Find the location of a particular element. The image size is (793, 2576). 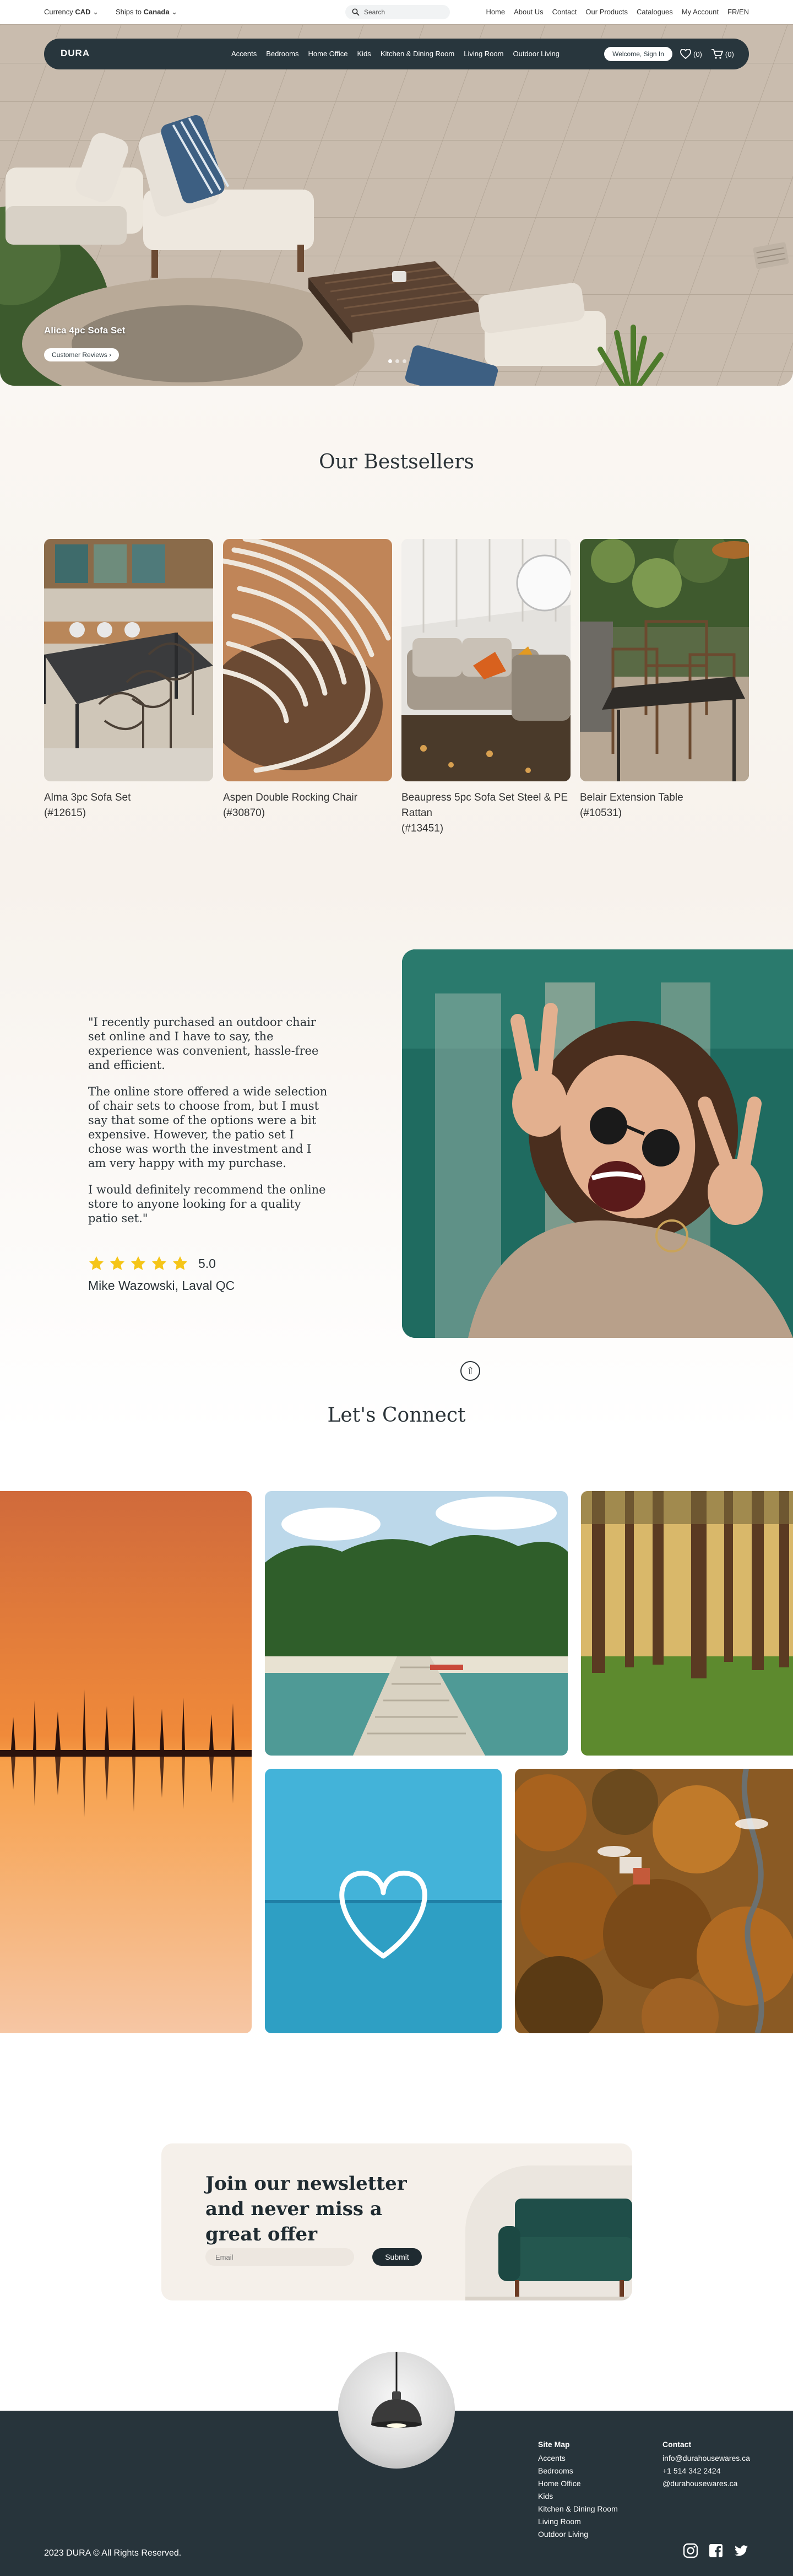

bestsellers-heading: Our Bestsellers is located at coordinates (397, 462).